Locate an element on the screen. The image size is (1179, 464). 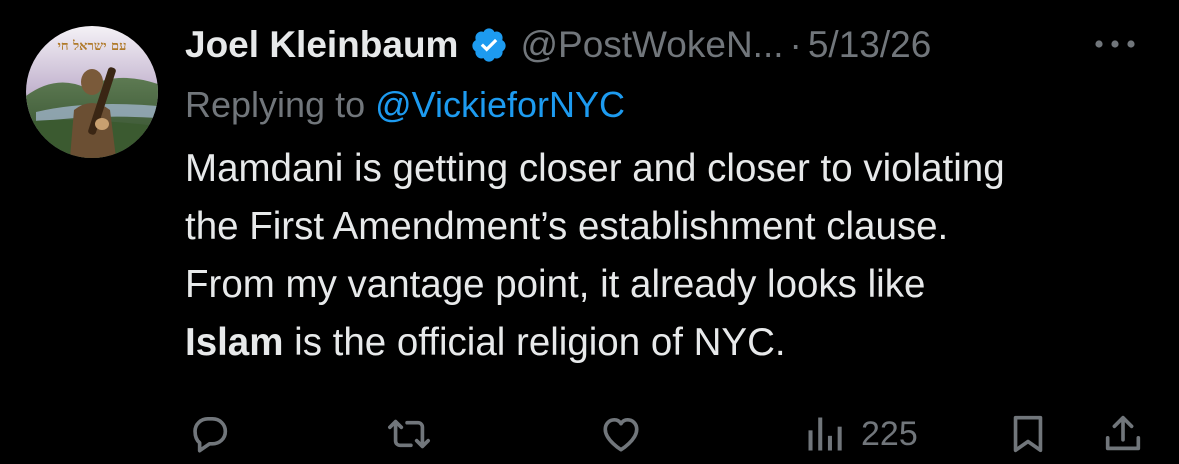
reply-button is located at coordinates (210, 434).